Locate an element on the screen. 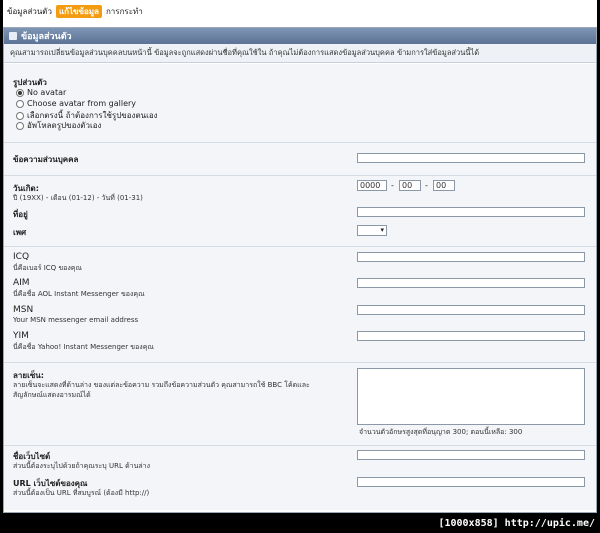  website-url-input is located at coordinates (471, 482).